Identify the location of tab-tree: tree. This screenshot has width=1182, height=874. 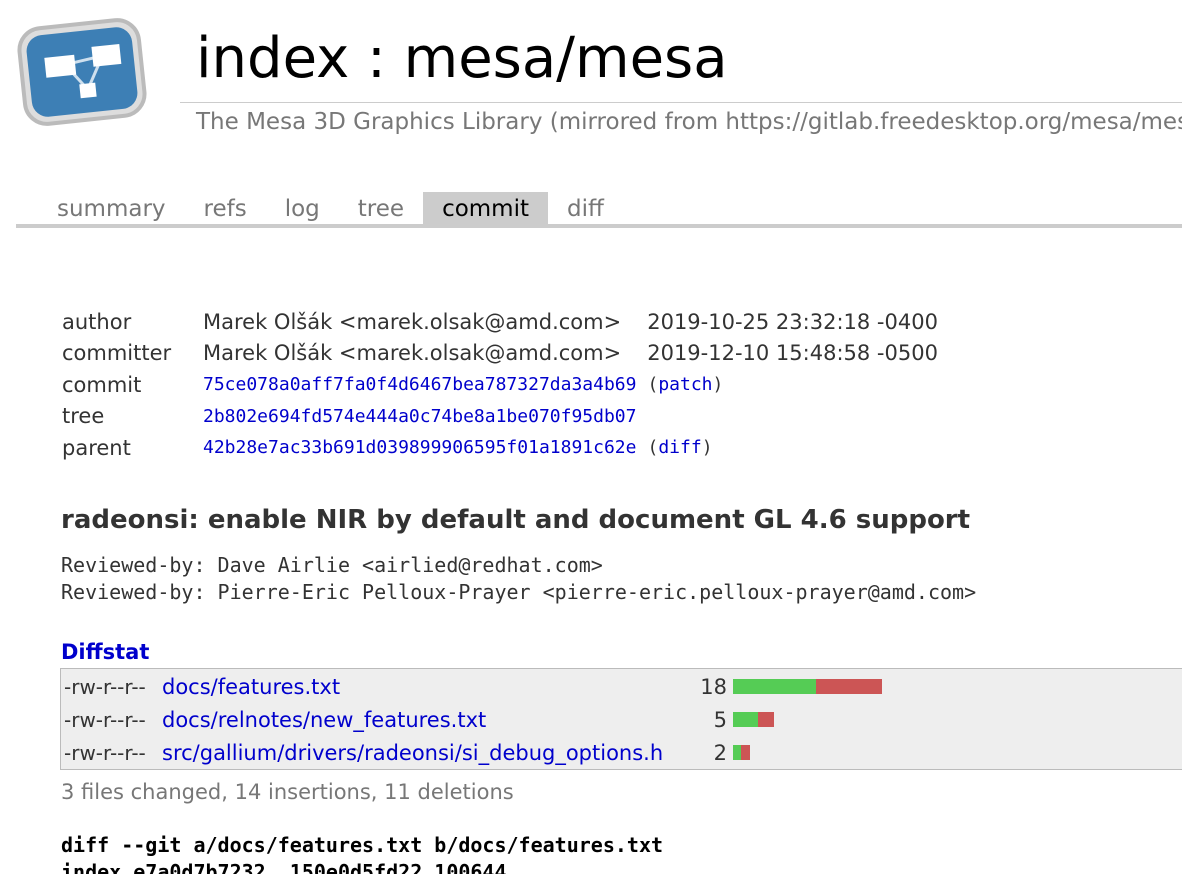
(381, 208).